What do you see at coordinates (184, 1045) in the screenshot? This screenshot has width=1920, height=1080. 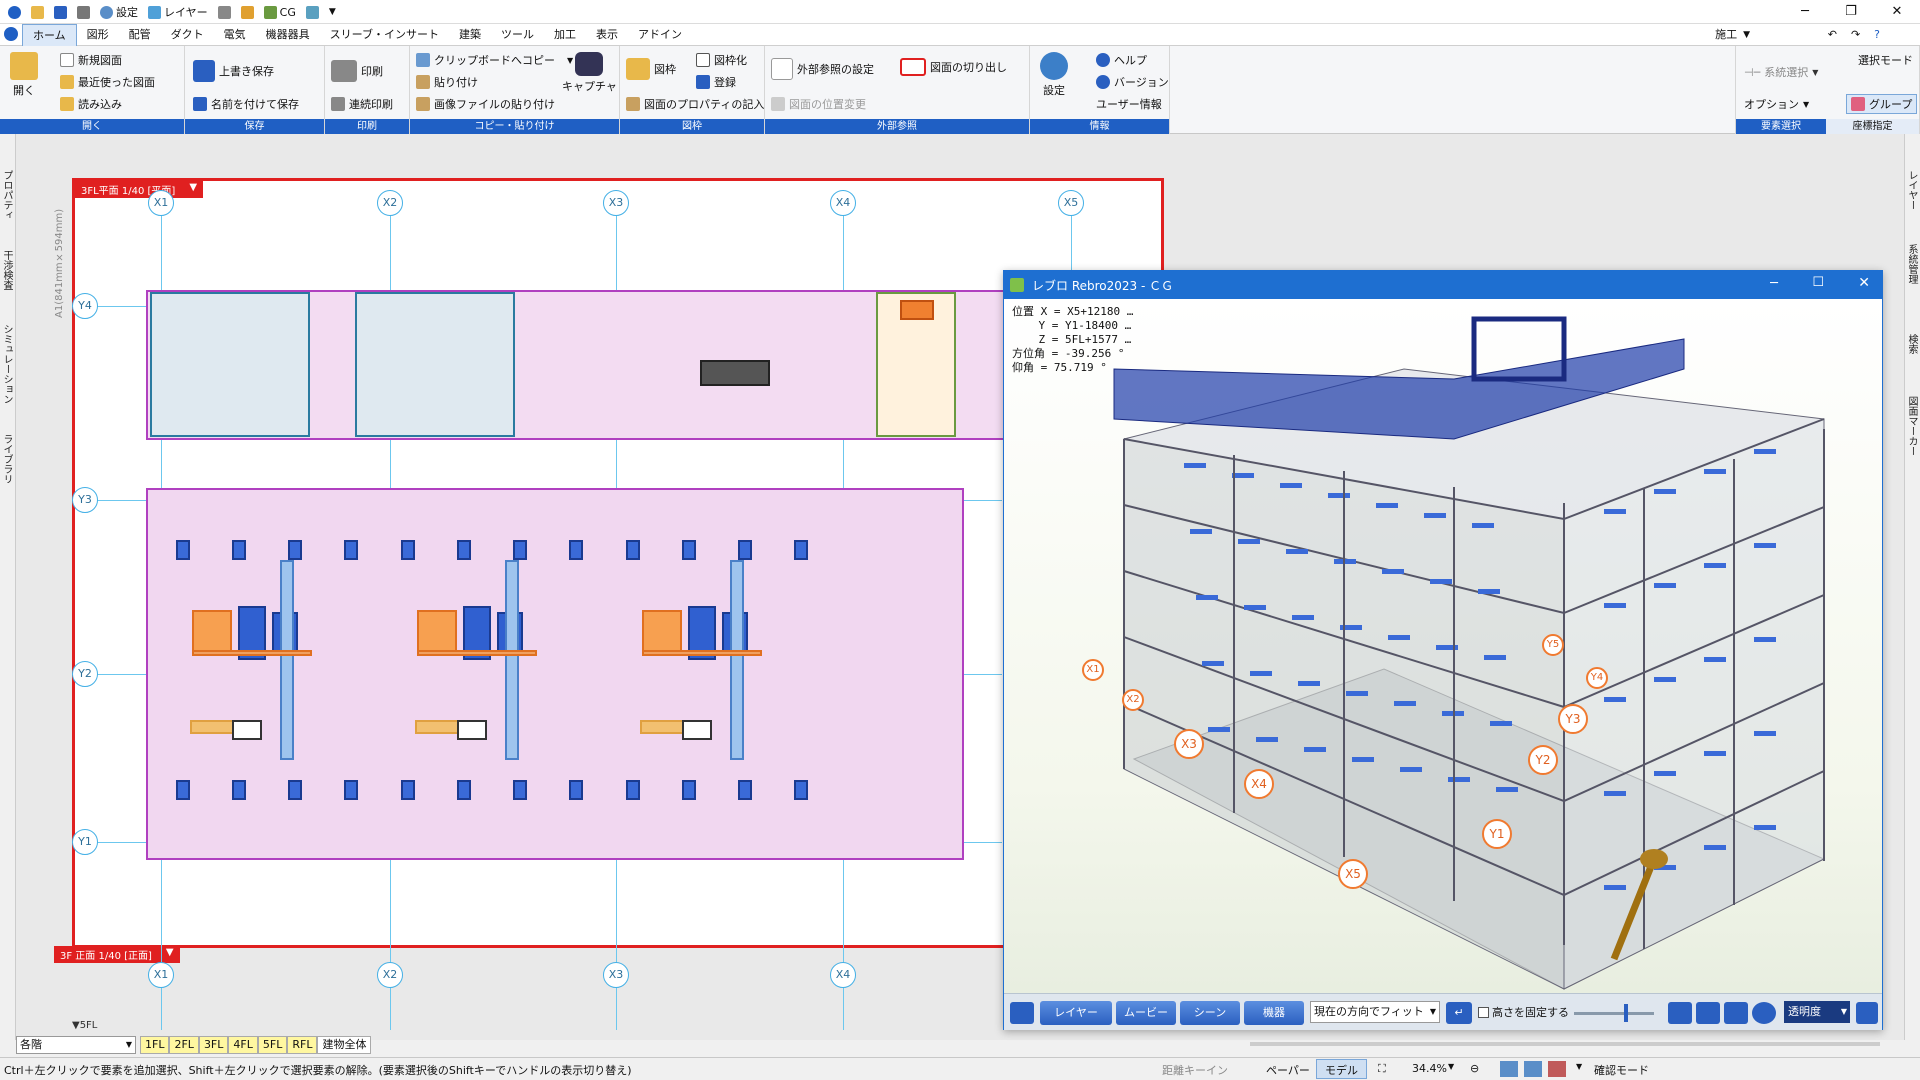 I see `floor-tab-1: 2FL` at bounding box center [184, 1045].